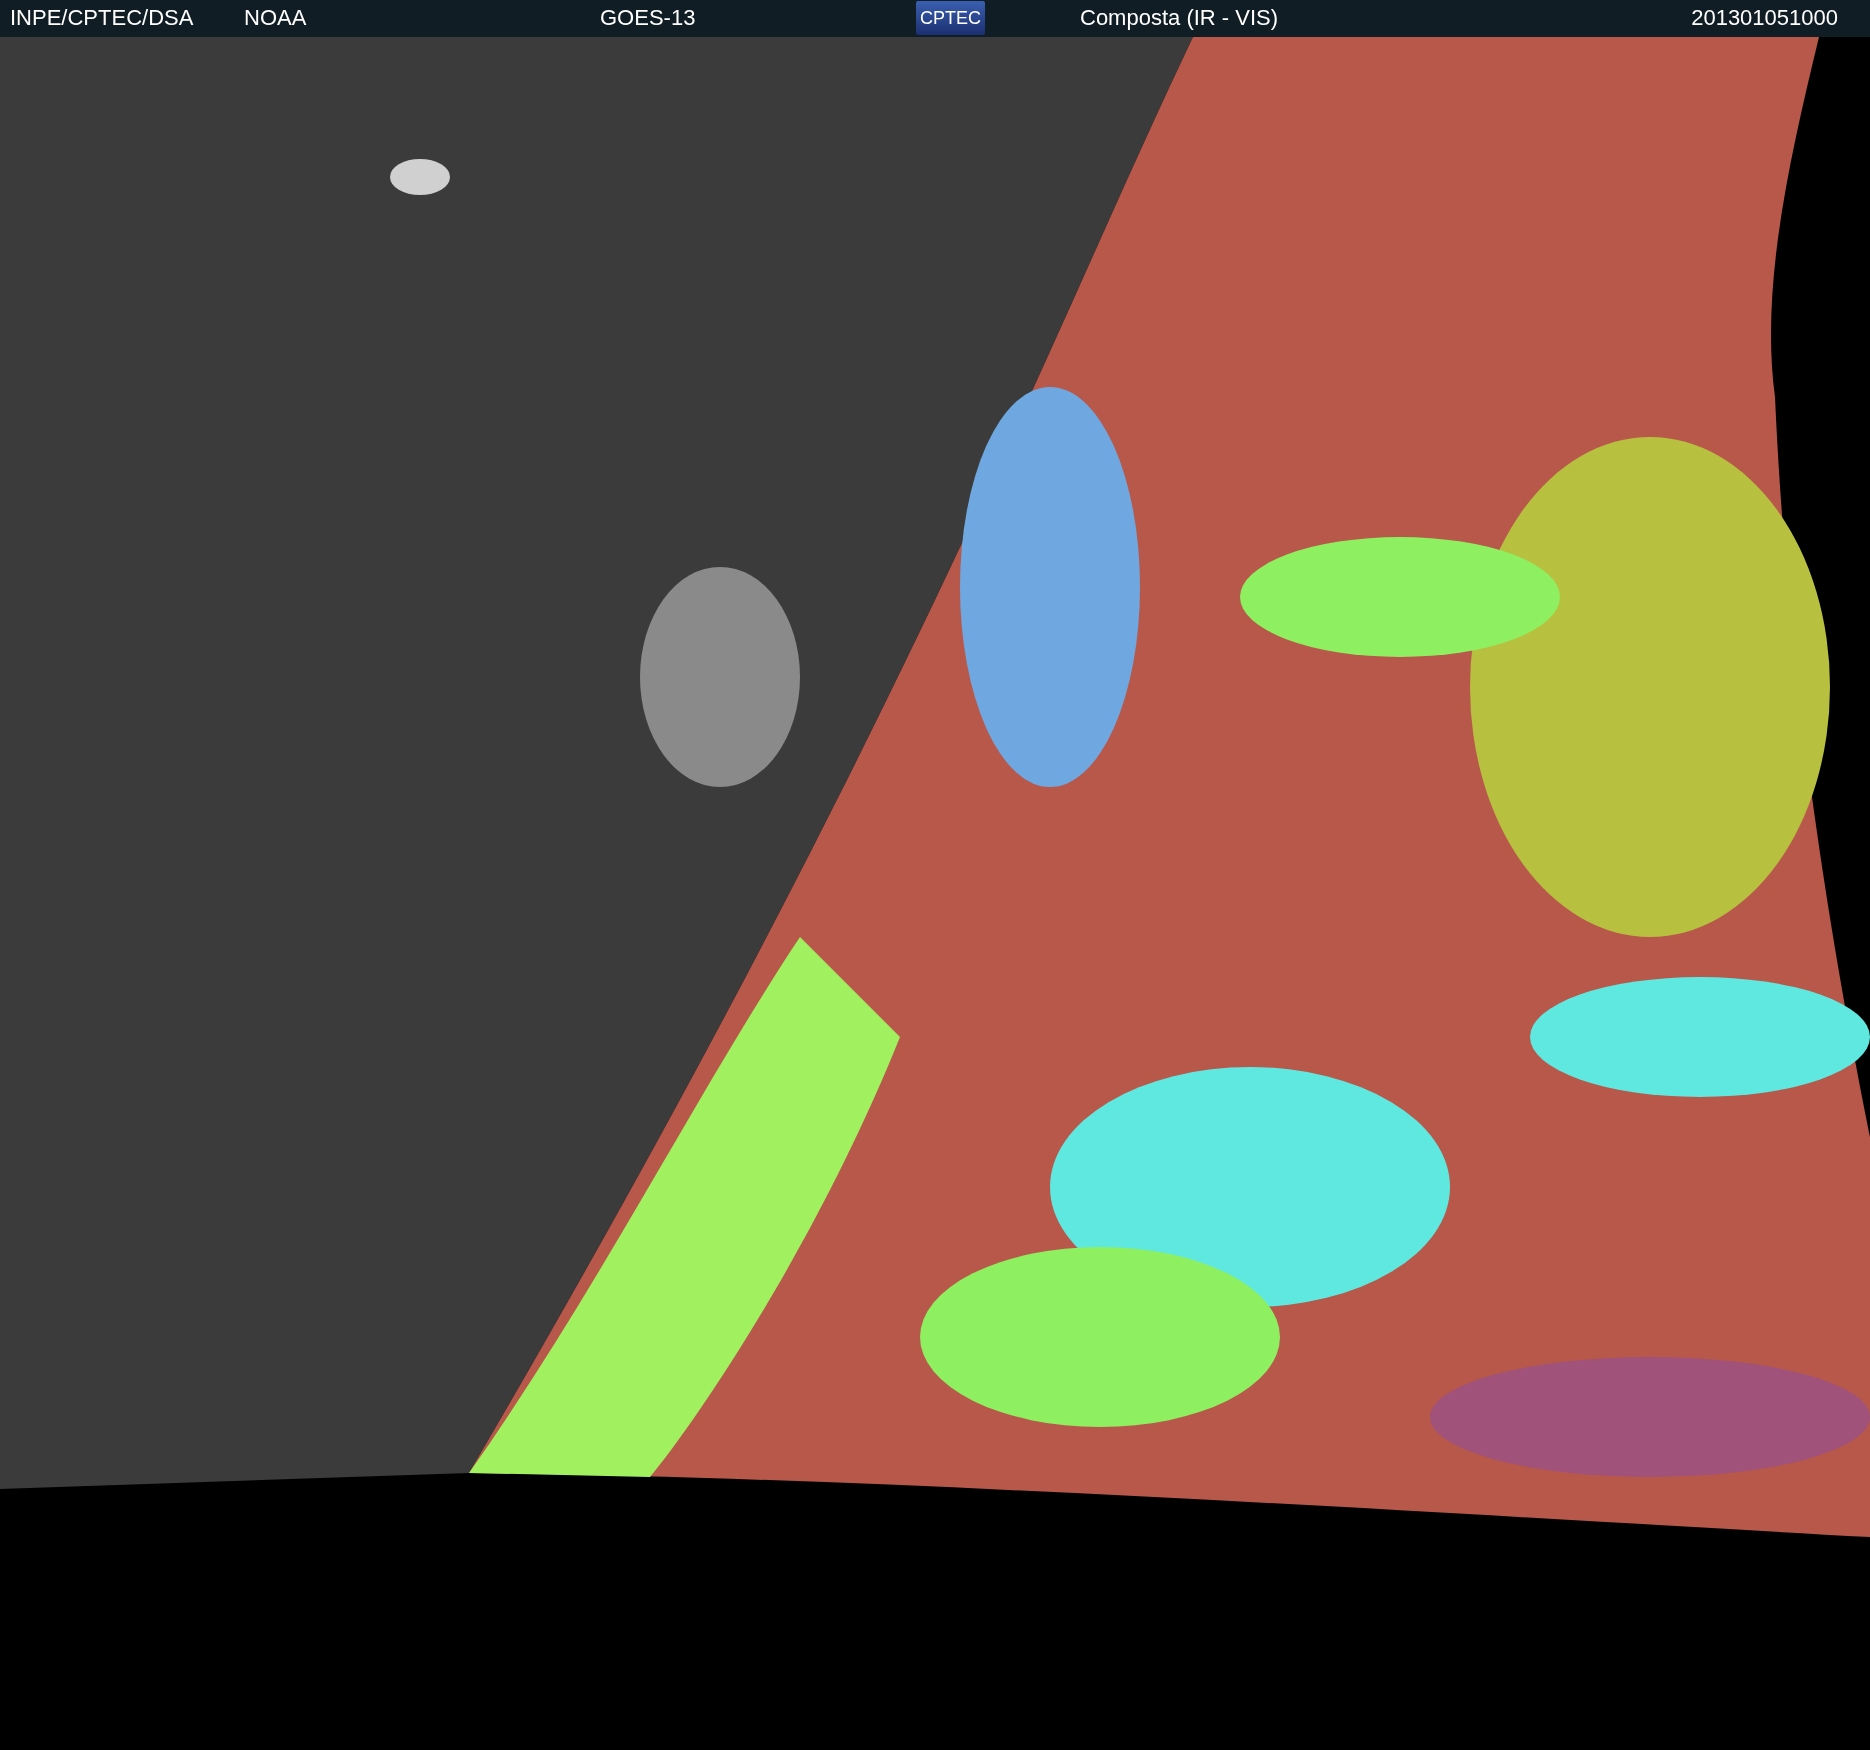 This screenshot has height=1750, width=1870. I want to click on satellite-label: GOES-13, so click(648, 18).